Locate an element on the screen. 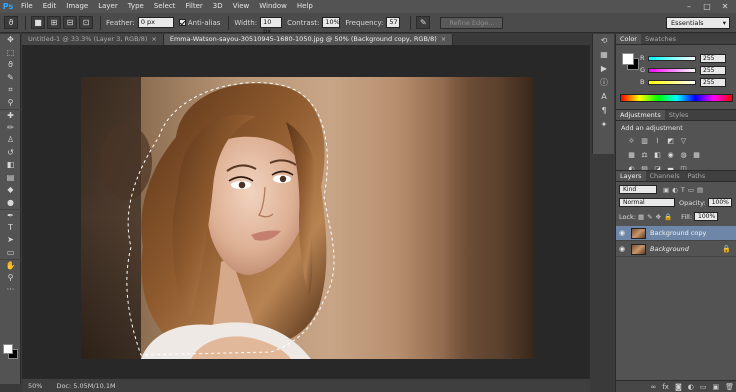 Image resolution: width=736 pixels, height=392 pixels. layer-style-icon: fx is located at coordinates (665, 387).